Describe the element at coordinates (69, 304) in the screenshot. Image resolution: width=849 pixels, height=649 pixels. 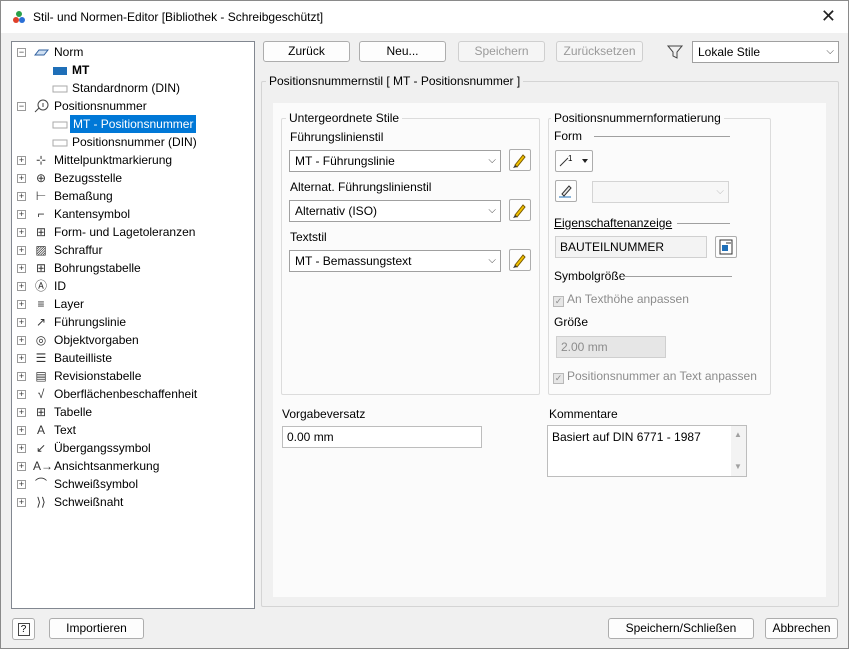
I see `tree-item: Layer` at that location.